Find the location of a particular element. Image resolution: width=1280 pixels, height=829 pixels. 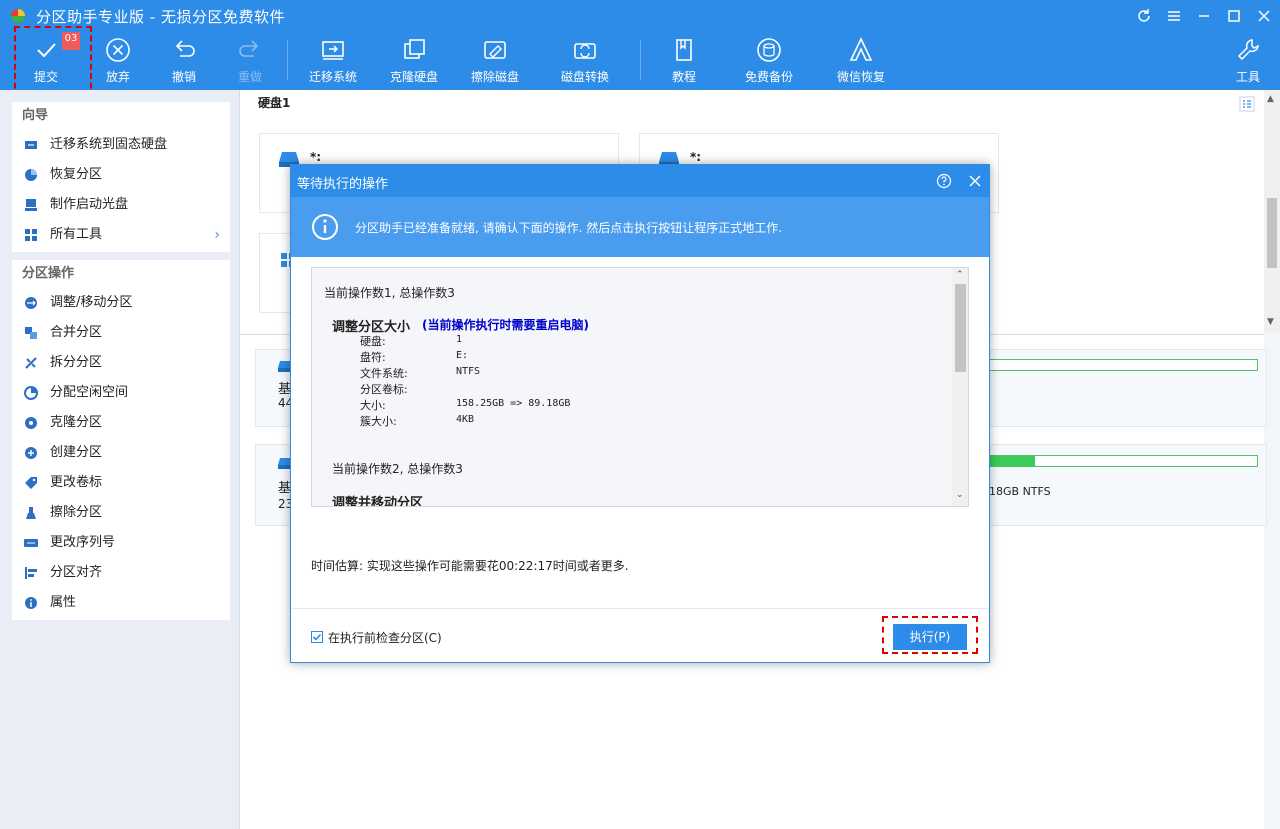

disk-convert-button: 磁盘转换 is located at coordinates (585, 62).